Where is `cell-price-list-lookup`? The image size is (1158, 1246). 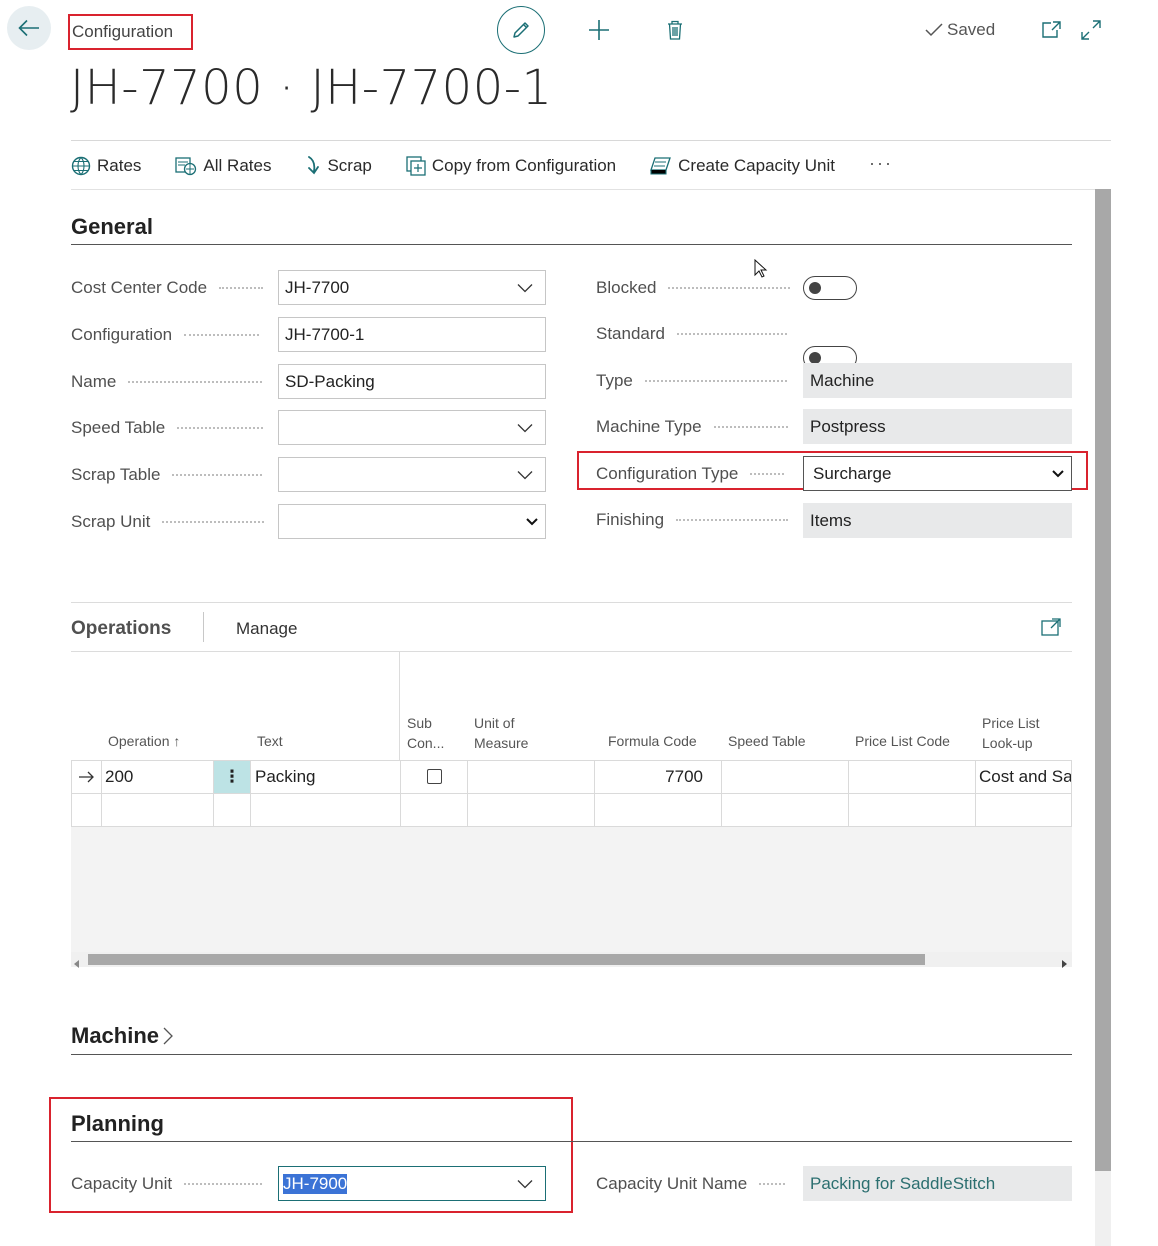 cell-price-list-lookup is located at coordinates (1023, 810).